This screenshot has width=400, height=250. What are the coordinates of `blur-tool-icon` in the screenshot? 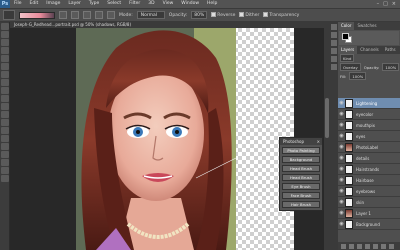 It's located at (5, 122).